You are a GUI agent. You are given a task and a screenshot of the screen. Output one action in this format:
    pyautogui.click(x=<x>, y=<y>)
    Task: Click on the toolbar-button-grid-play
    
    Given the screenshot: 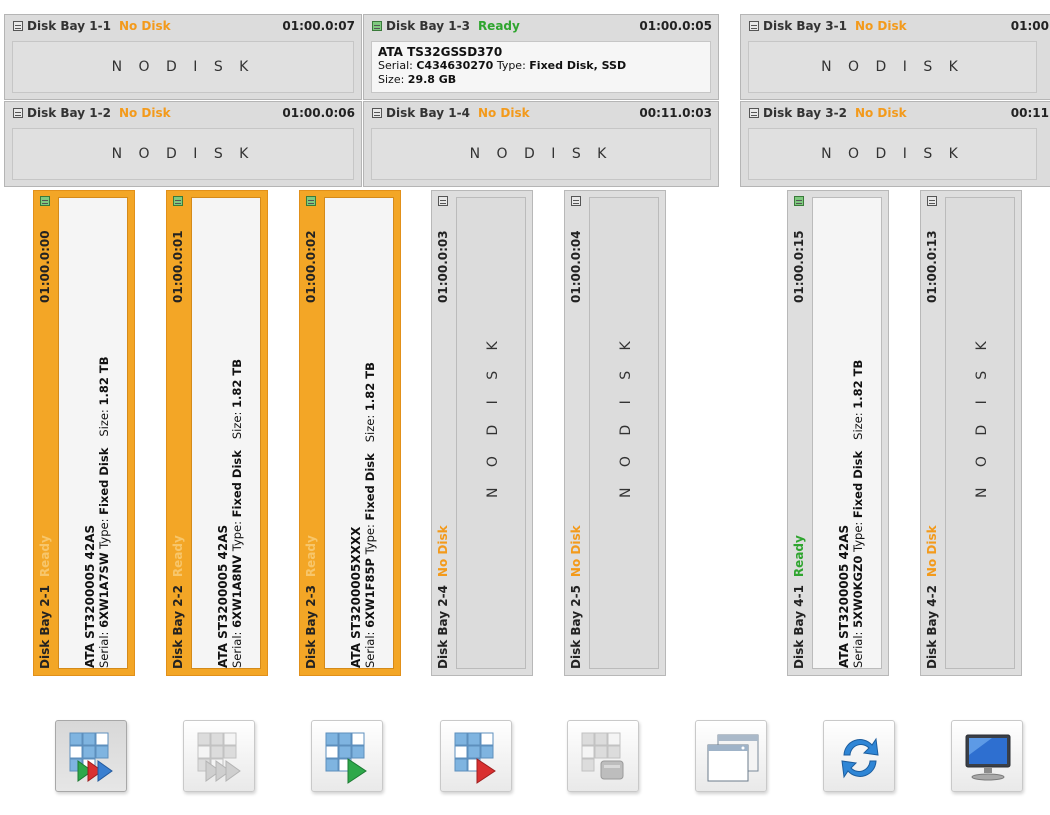 What is the action you would take?
    pyautogui.click(x=347, y=756)
    